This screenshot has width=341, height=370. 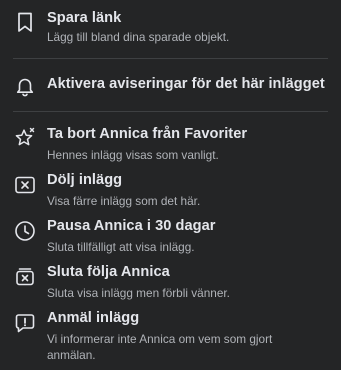 What do you see at coordinates (93, 318) in the screenshot?
I see `report-post-title: Anmäl inlägg` at bounding box center [93, 318].